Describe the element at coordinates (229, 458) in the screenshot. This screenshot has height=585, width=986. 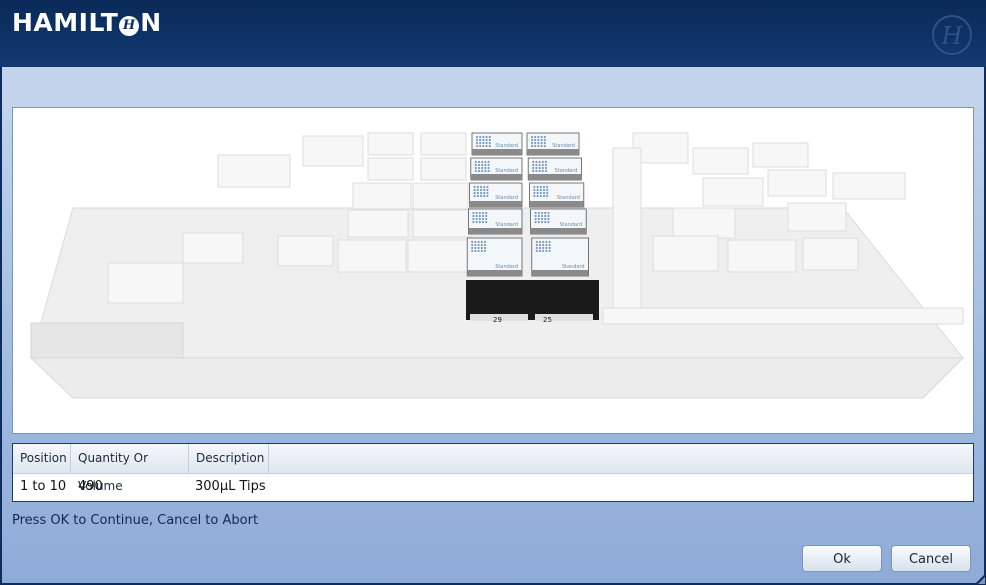
I see `column-header-description: Description` at that location.